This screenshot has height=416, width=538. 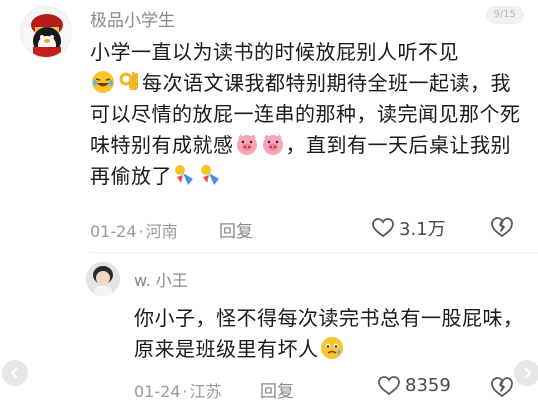 What do you see at coordinates (329, 334) in the screenshot?
I see `reply-body: 你小子，怪不得每次读完书总有一股屁味，原来是班级里有坏人` at bounding box center [329, 334].